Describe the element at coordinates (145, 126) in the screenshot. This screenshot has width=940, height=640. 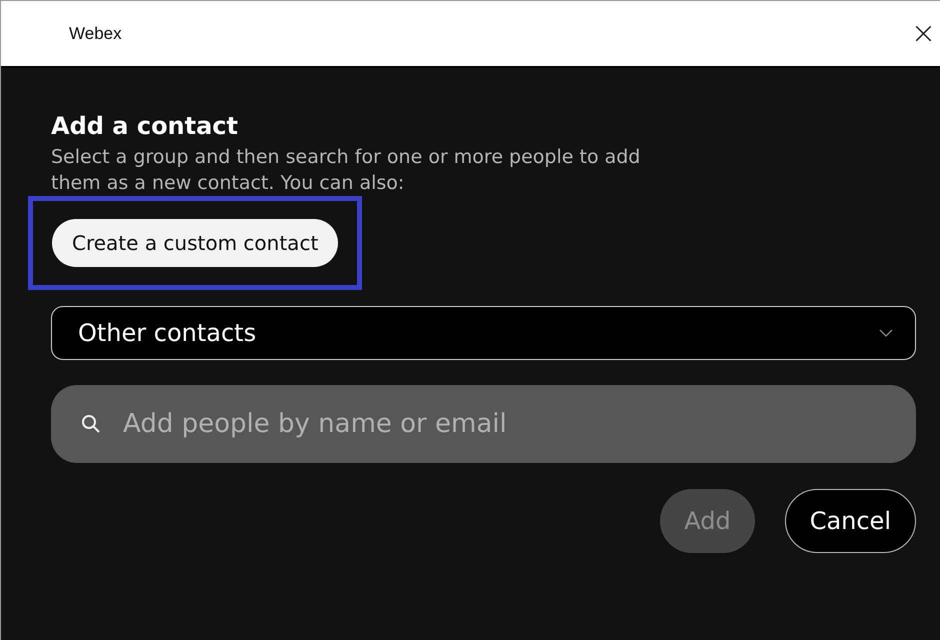
I see `dialog-heading: Add a contact` at that location.